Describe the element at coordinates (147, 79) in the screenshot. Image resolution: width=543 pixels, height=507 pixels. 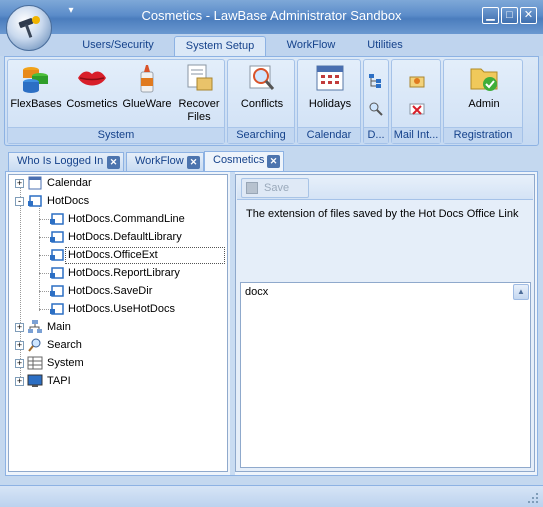
I see `glue-bottle-icon` at that location.